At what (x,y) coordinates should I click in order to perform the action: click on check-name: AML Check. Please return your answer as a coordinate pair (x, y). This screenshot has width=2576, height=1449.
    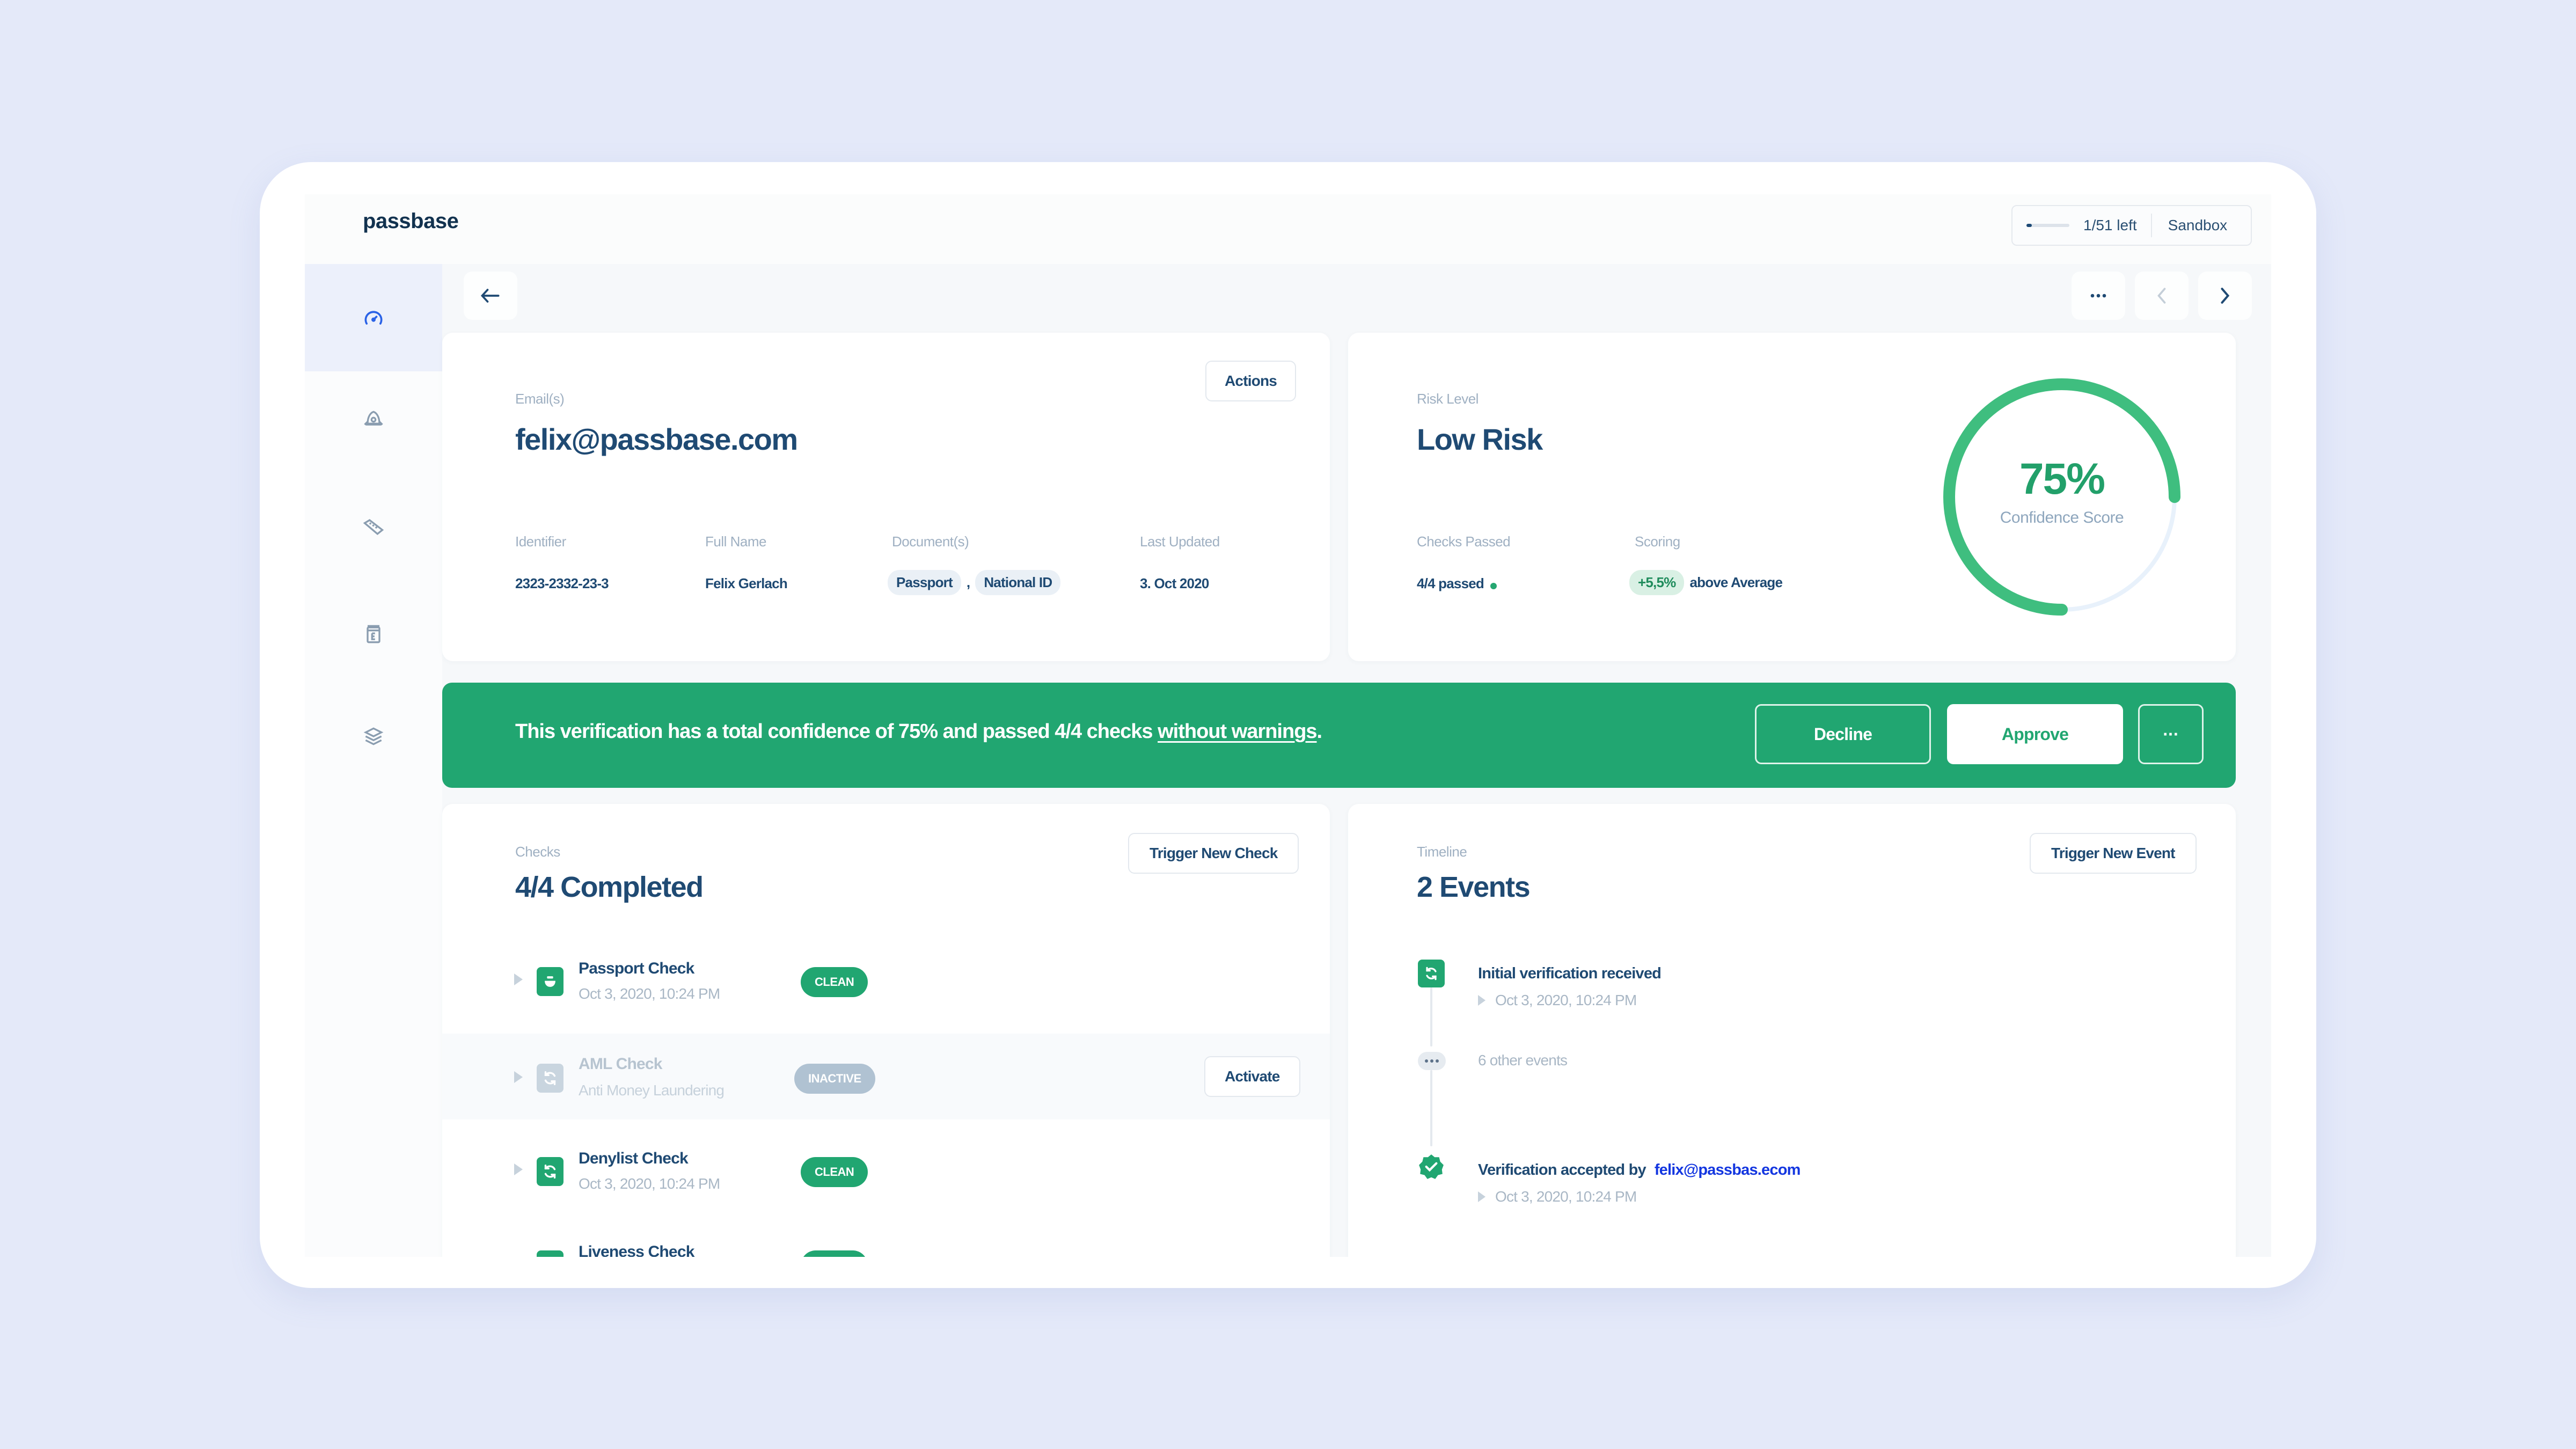
    Looking at the image, I should click on (620, 1064).